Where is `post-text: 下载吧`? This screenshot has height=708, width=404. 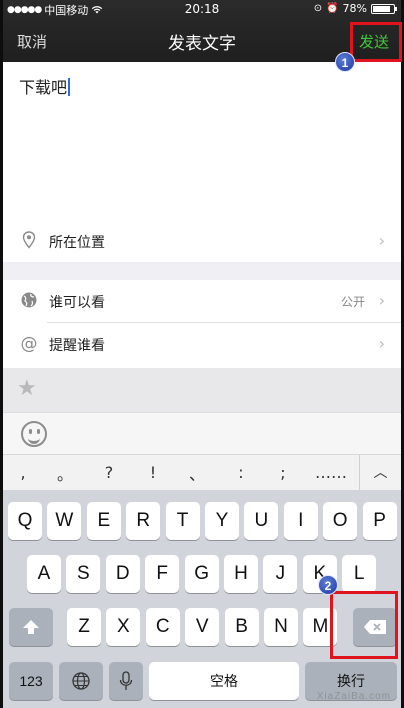 post-text: 下载吧 is located at coordinates (45, 86).